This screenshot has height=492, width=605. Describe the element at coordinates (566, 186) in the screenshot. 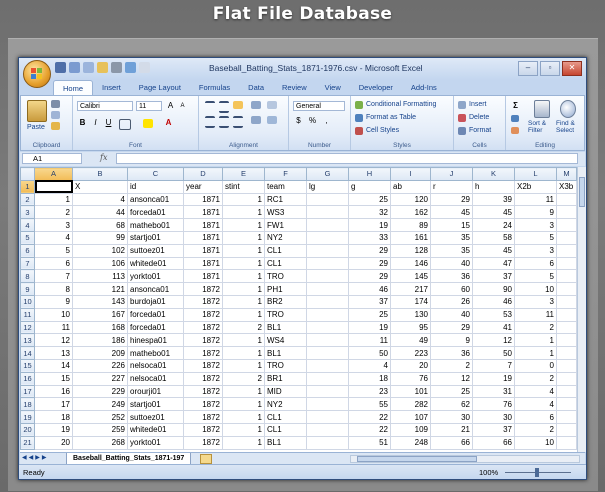

I see `grid-cell: X3b` at that location.